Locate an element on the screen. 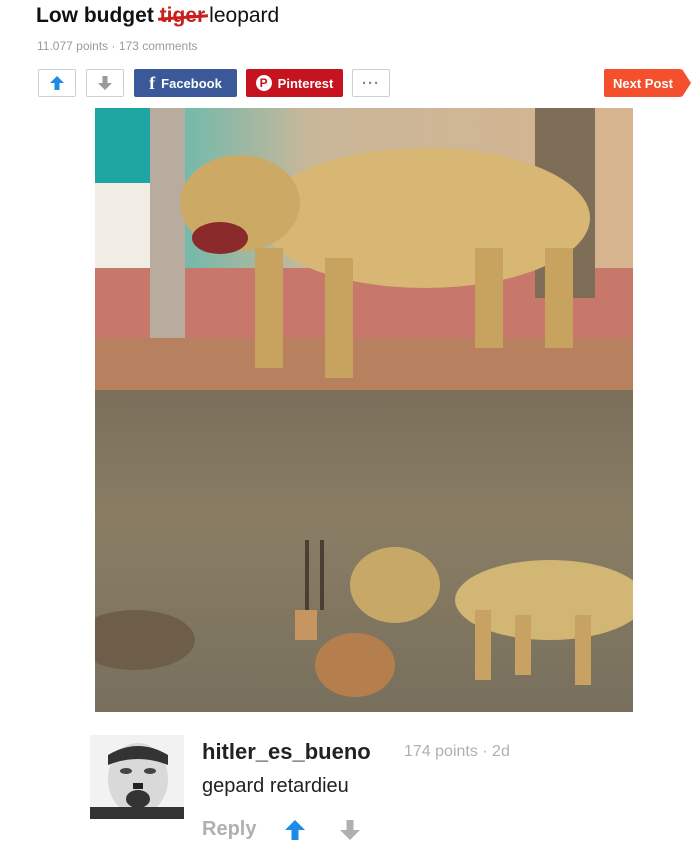 The height and width of the screenshot is (851, 700). pinterest-icon: P is located at coordinates (263, 83).